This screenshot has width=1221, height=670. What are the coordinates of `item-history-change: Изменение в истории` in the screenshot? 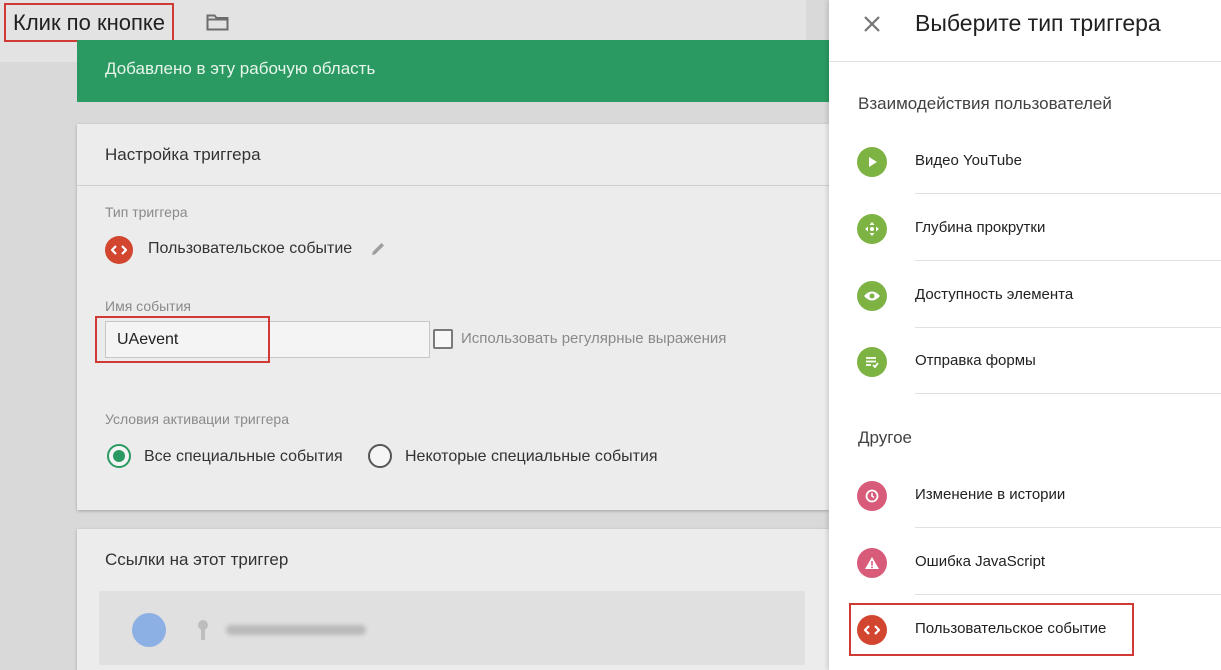 It's located at (1025, 495).